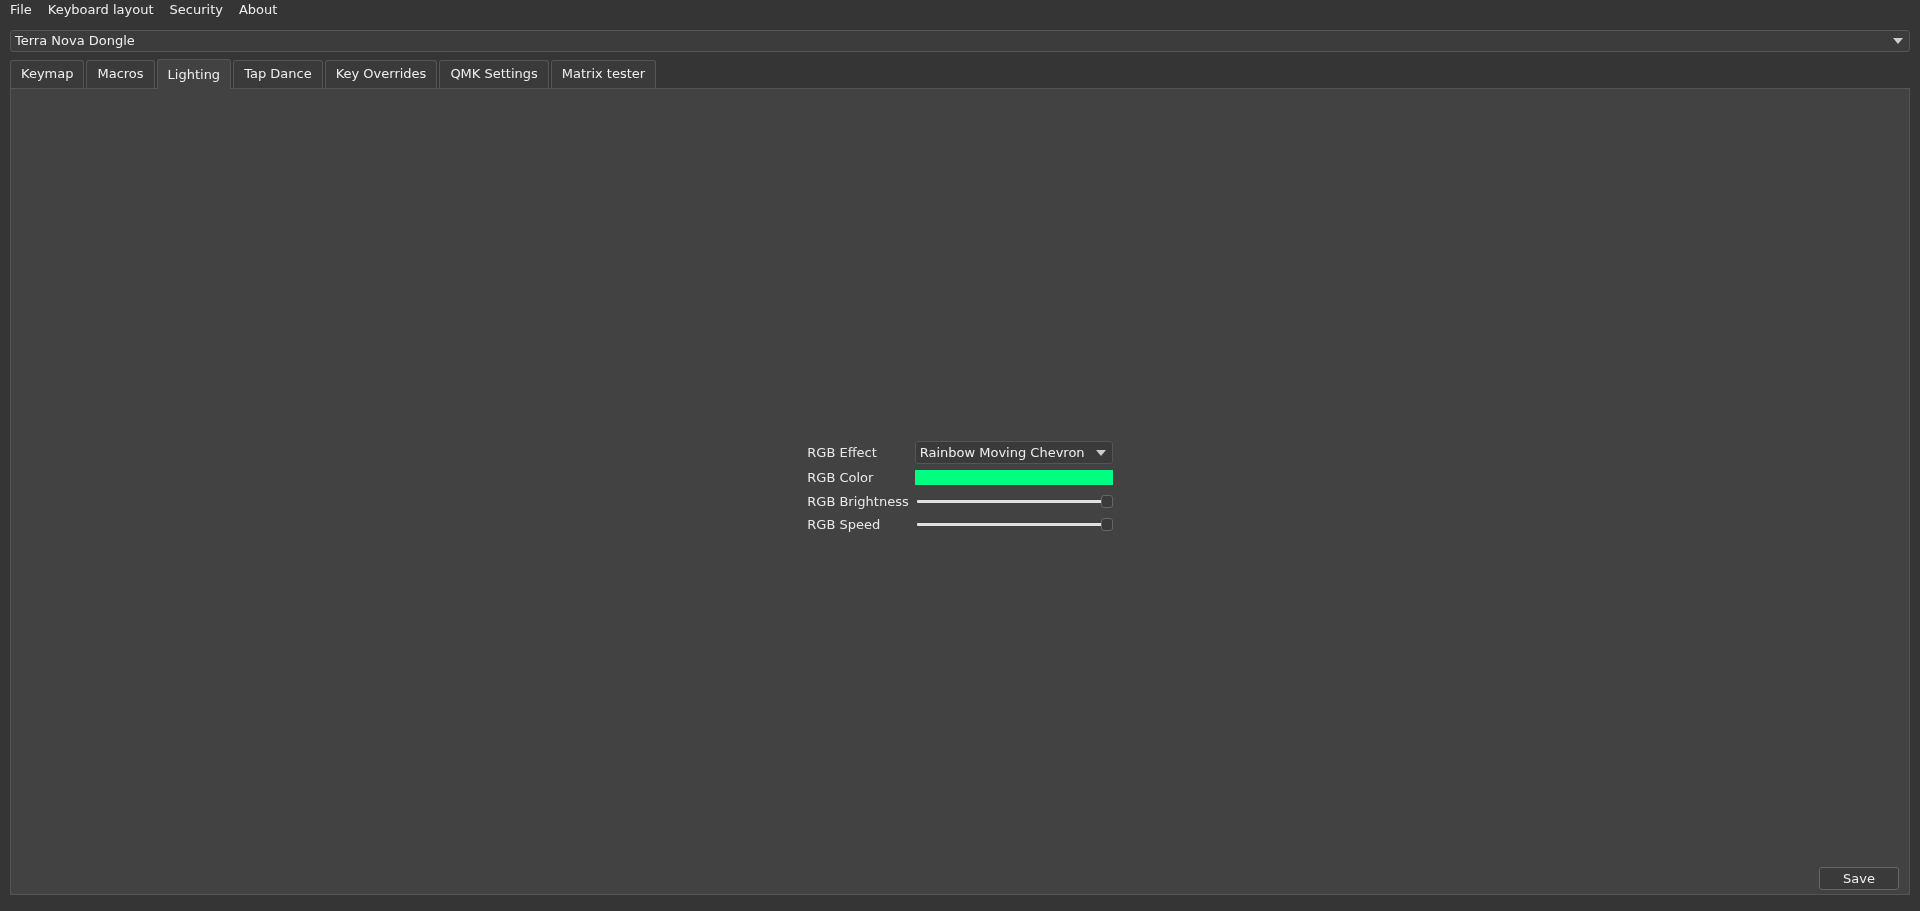 This screenshot has height=911, width=1920. What do you see at coordinates (858, 501) in the screenshot?
I see `setting-label: RGB Brightness` at bounding box center [858, 501].